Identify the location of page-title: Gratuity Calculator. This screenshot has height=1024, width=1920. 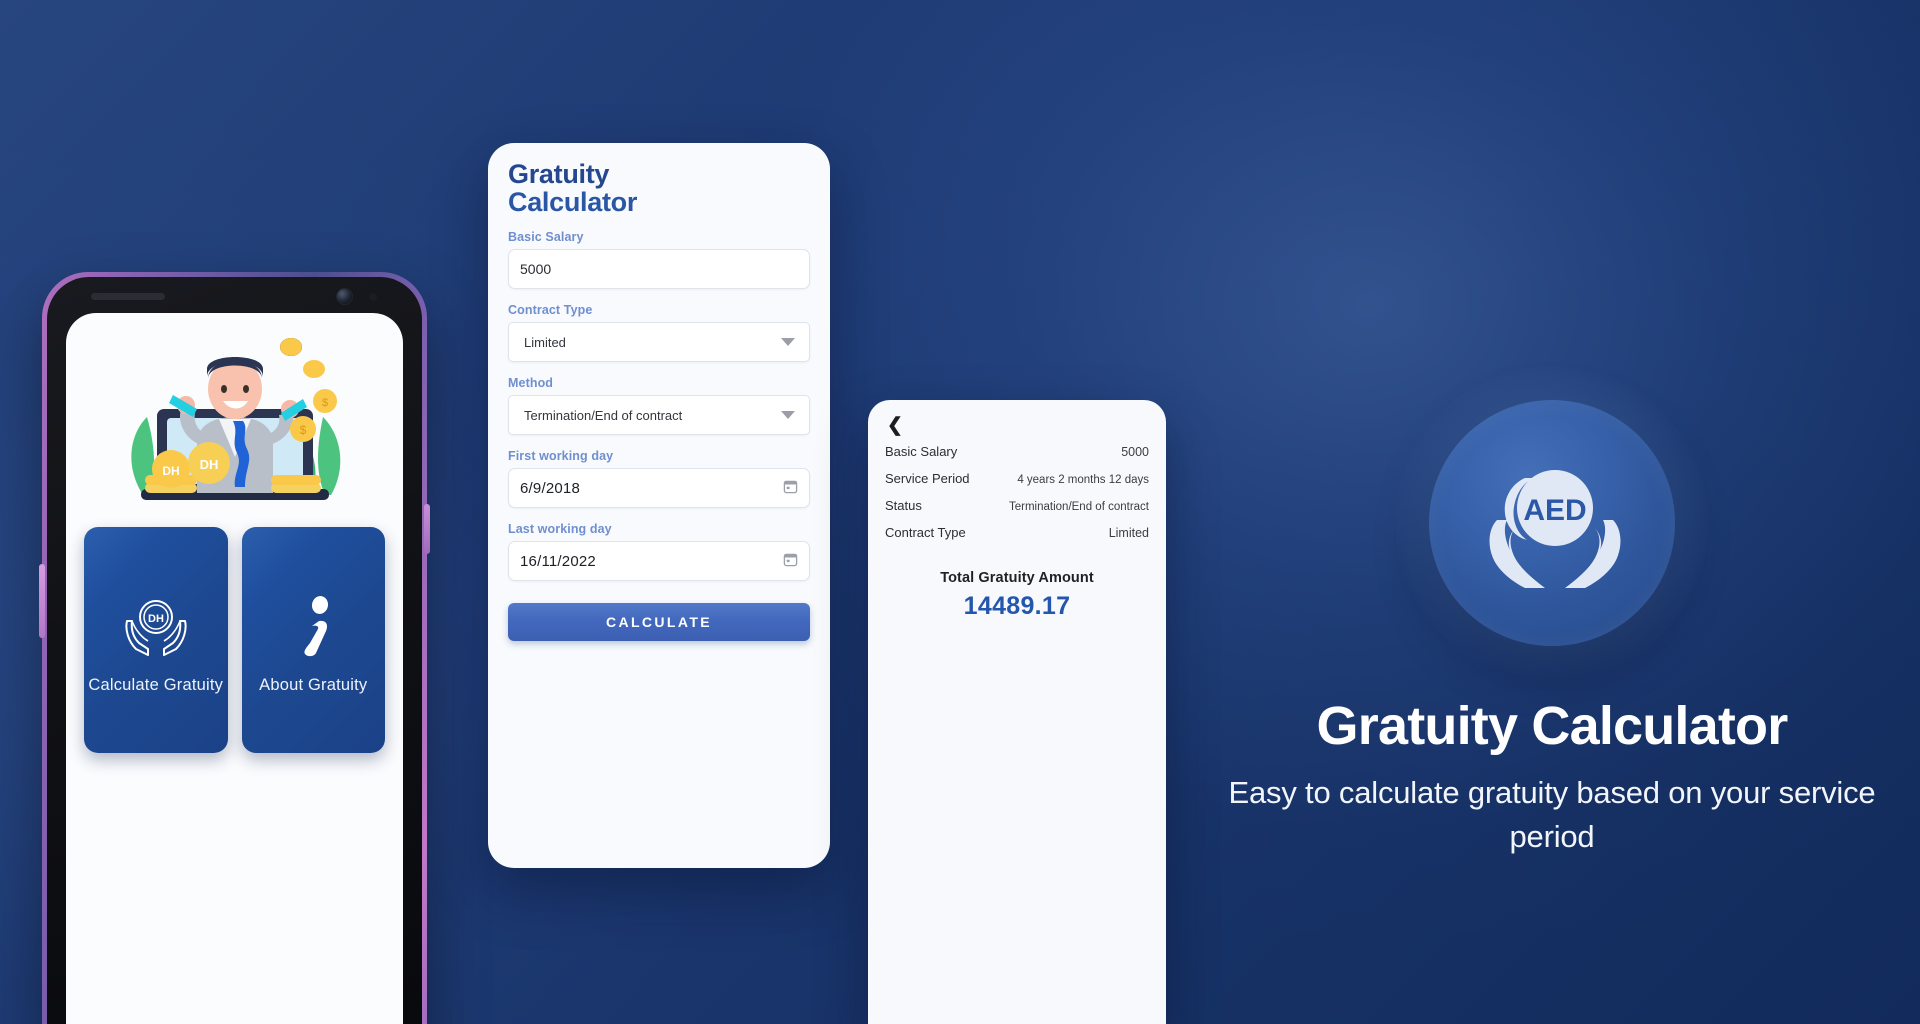
(659, 188).